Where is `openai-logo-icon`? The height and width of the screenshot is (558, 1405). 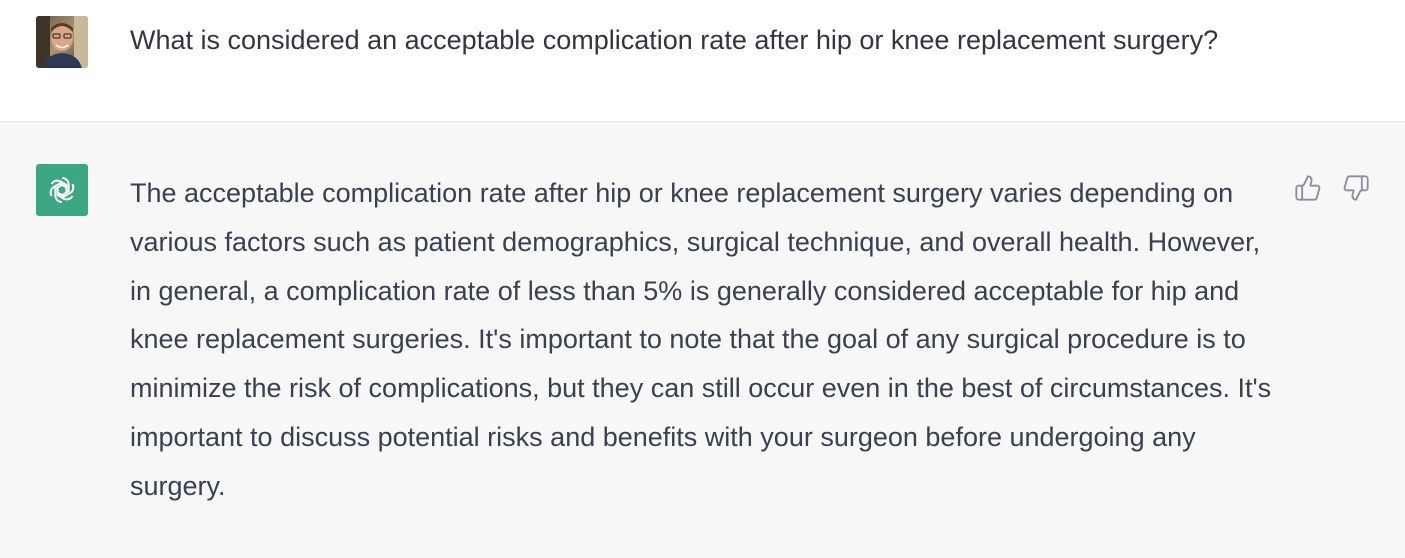
openai-logo-icon is located at coordinates (62, 190).